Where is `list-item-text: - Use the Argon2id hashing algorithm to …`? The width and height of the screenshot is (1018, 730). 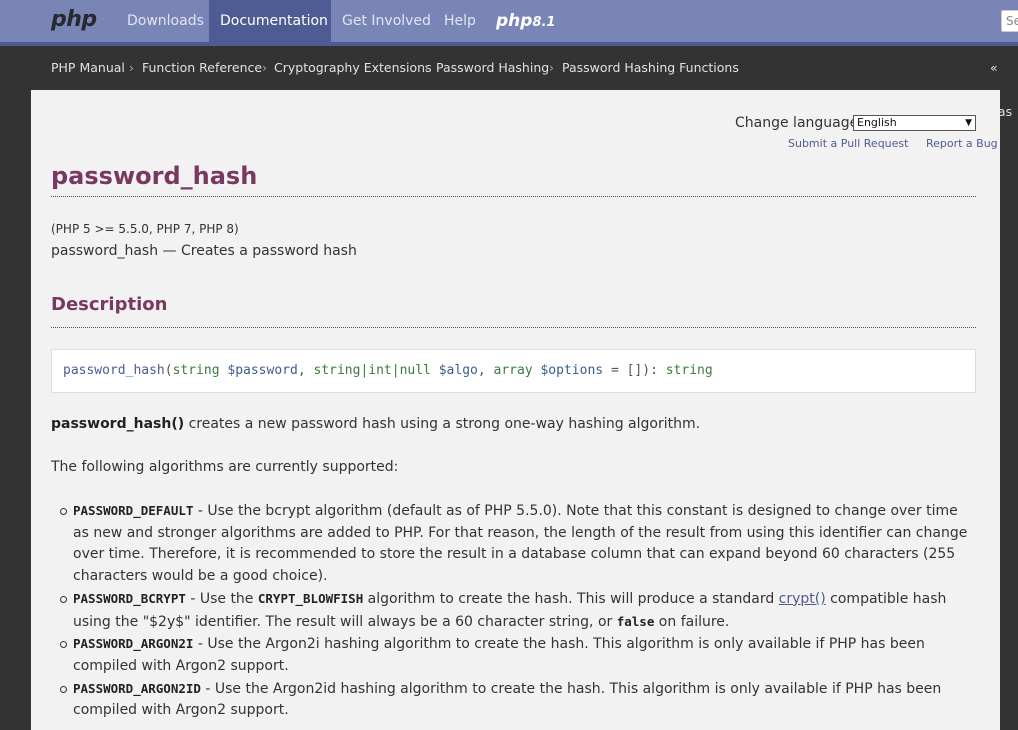
list-item-text: - Use the Argon2id hashing algorithm to … is located at coordinates (507, 699).